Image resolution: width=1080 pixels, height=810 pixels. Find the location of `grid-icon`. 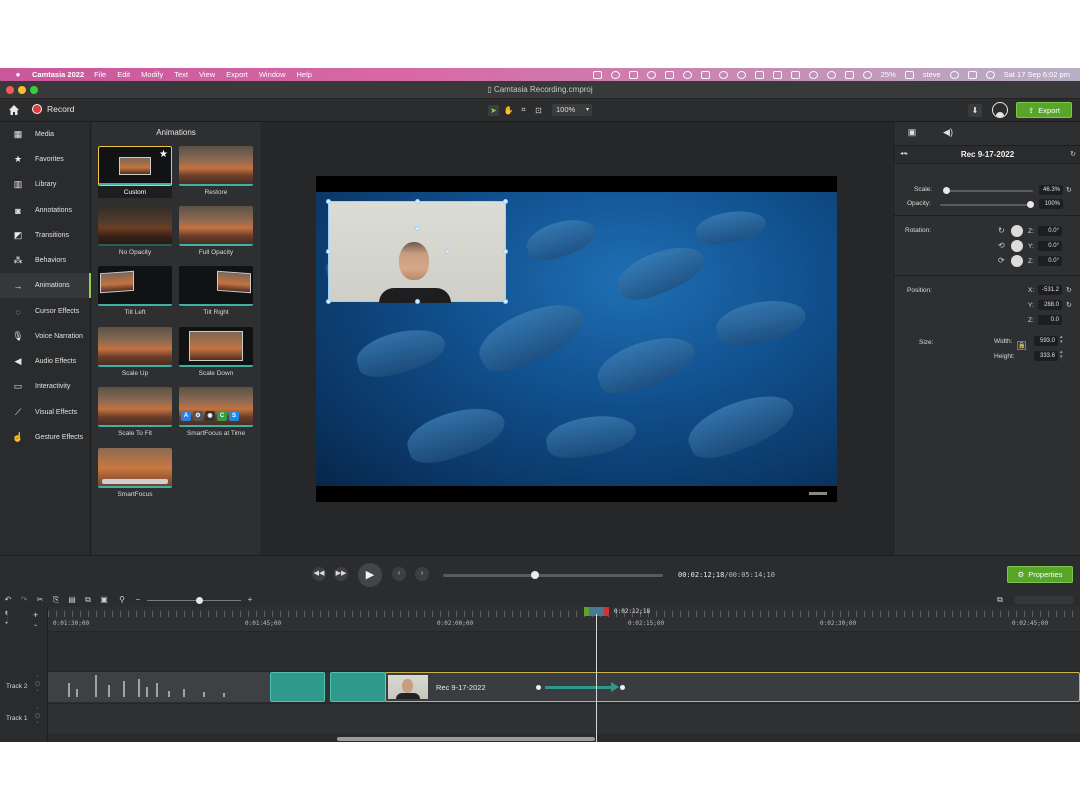

grid-icon is located at coordinates (759, 74).